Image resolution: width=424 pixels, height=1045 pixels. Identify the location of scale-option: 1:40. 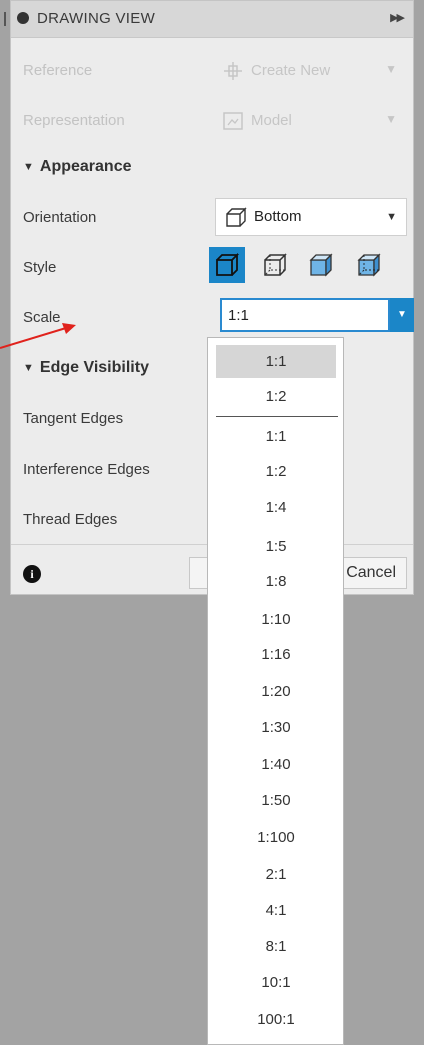
(276, 764).